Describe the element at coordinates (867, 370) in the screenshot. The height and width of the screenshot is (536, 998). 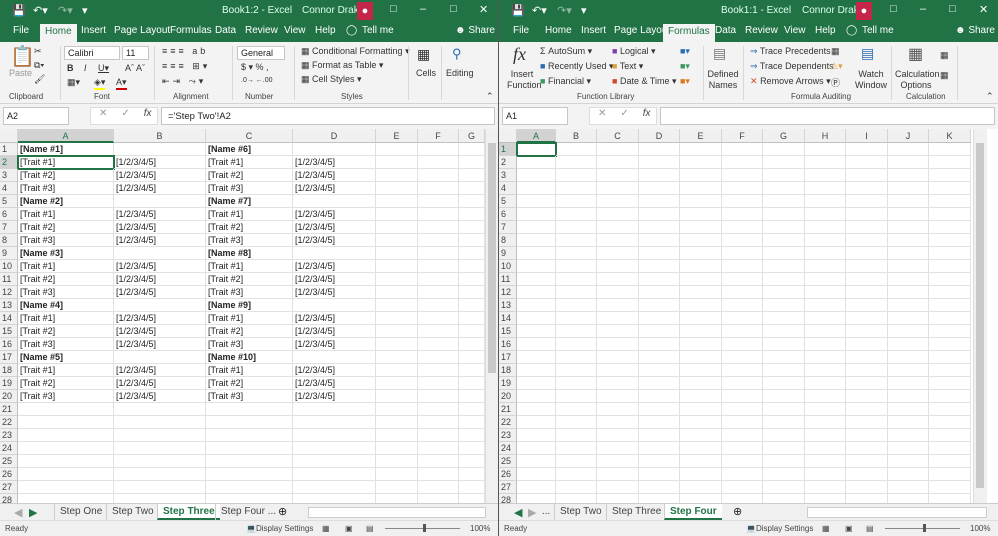
I see `cell-i18` at that location.